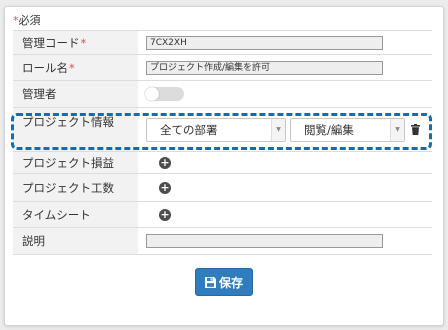  I want to click on row-admin-code: 管理コード * 7CX2XH, so click(222, 43).